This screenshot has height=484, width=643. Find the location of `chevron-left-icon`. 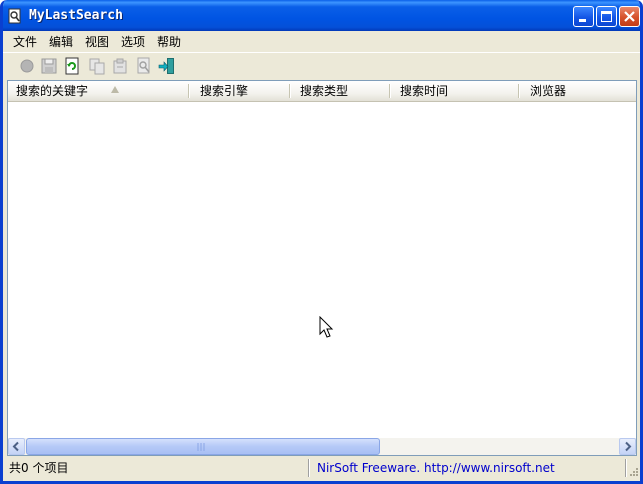

chevron-left-icon is located at coordinates (15, 446).